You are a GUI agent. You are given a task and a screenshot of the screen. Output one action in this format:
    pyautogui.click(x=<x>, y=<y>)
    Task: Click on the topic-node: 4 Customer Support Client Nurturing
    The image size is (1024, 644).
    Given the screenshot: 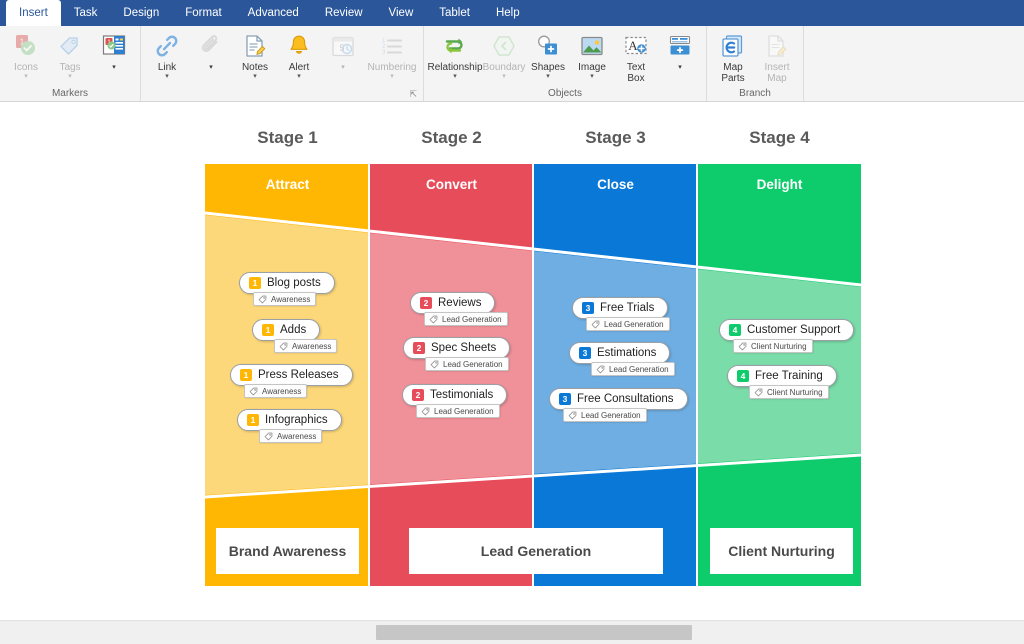 What is the action you would take?
    pyautogui.click(x=787, y=336)
    